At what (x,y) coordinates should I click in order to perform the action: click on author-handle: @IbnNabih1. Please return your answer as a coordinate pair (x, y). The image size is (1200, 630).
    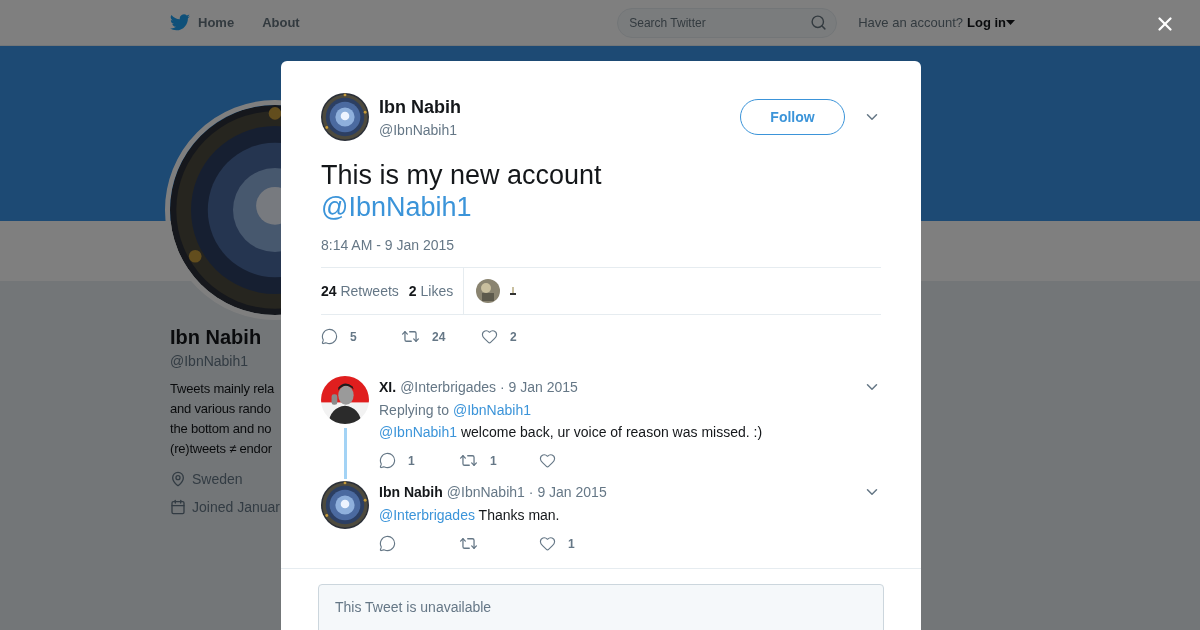
    Looking at the image, I should click on (419, 129).